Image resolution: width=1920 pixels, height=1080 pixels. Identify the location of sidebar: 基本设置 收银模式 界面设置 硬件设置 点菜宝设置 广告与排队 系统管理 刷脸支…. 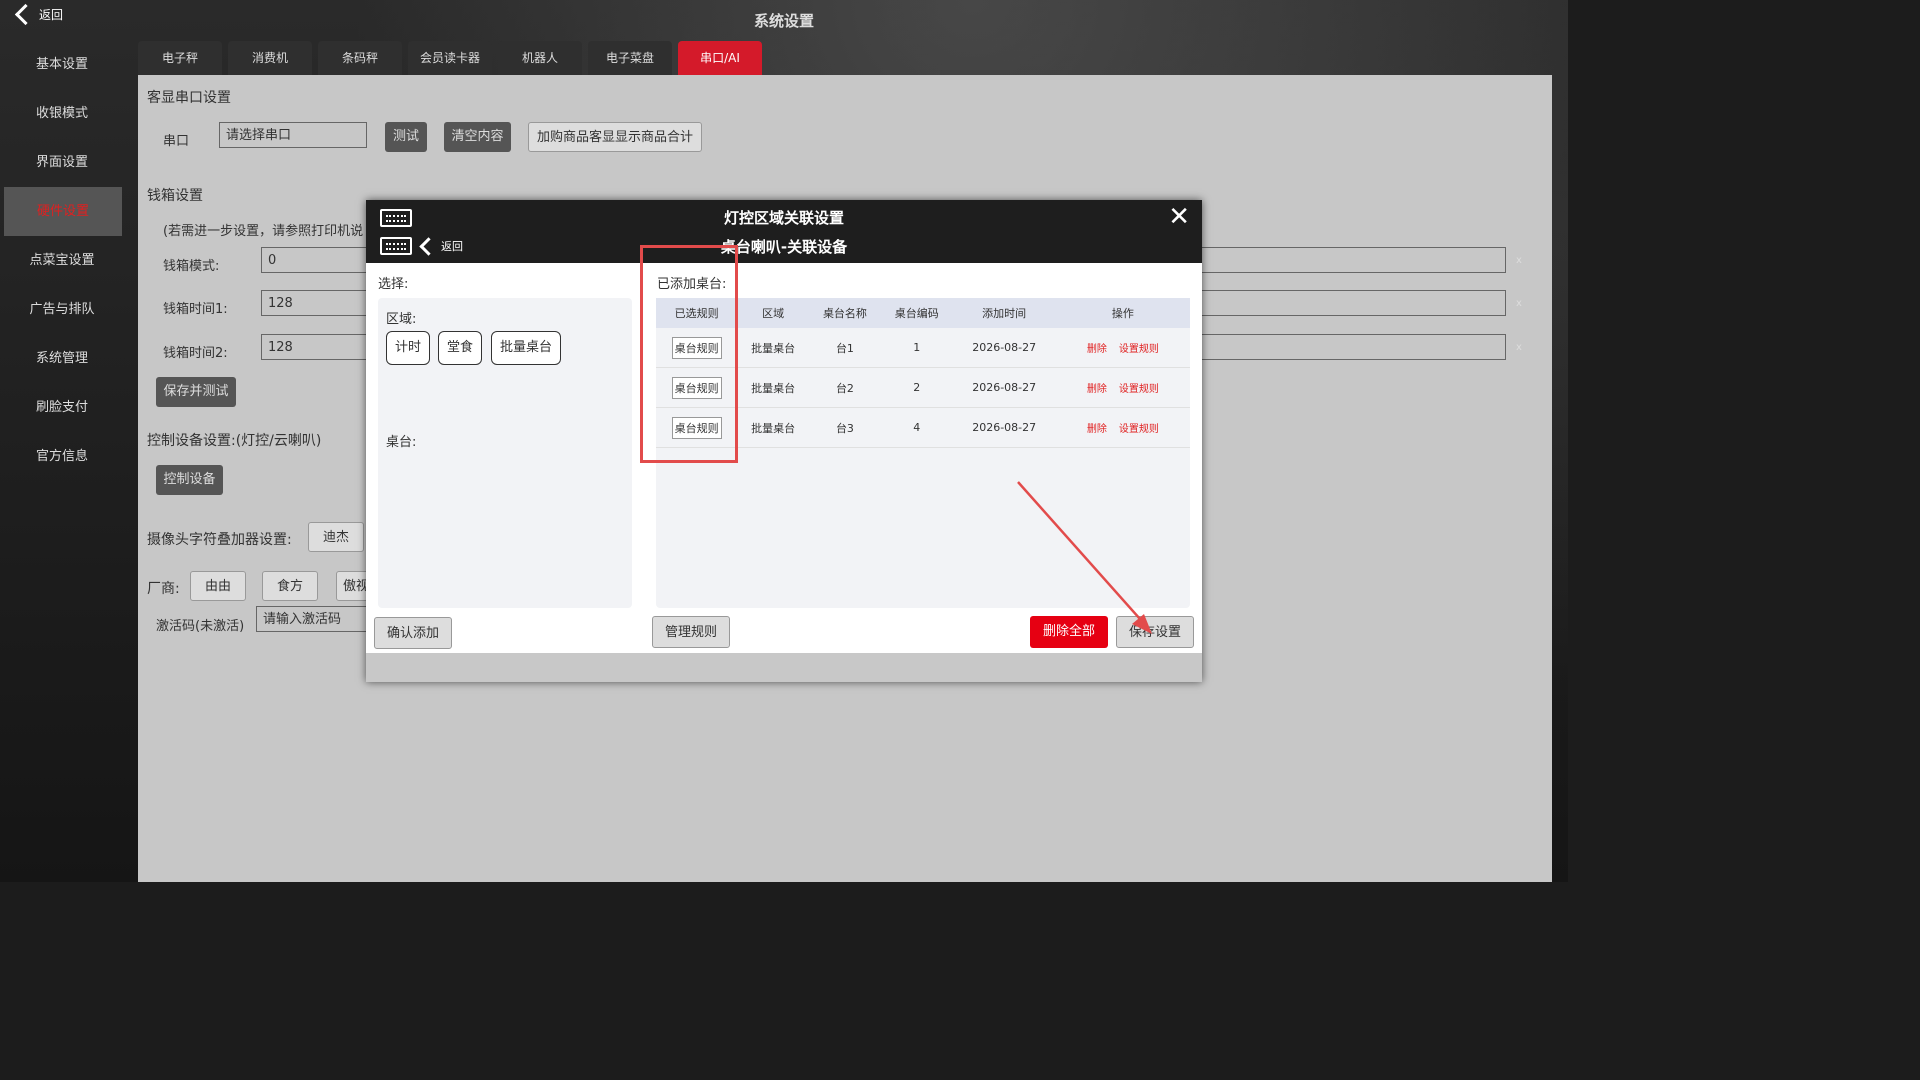
(62, 461).